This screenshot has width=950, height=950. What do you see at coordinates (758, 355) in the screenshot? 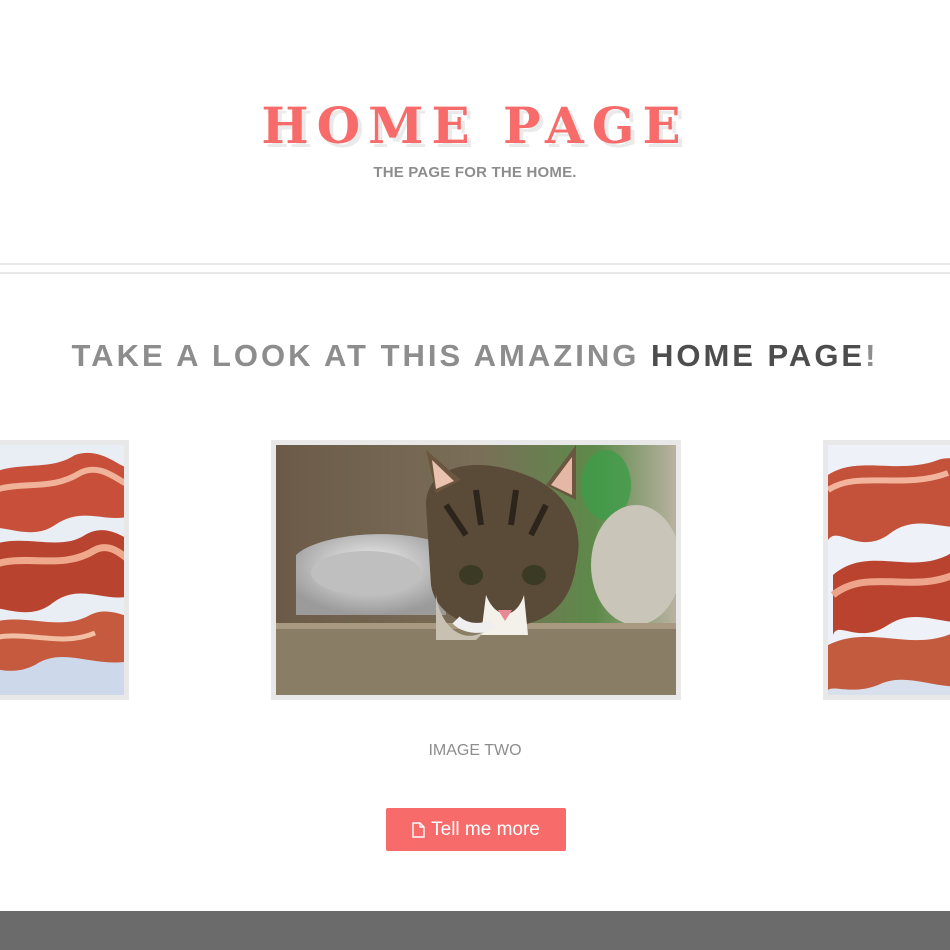
I see `section-heading-strong: HOME PAGE` at bounding box center [758, 355].